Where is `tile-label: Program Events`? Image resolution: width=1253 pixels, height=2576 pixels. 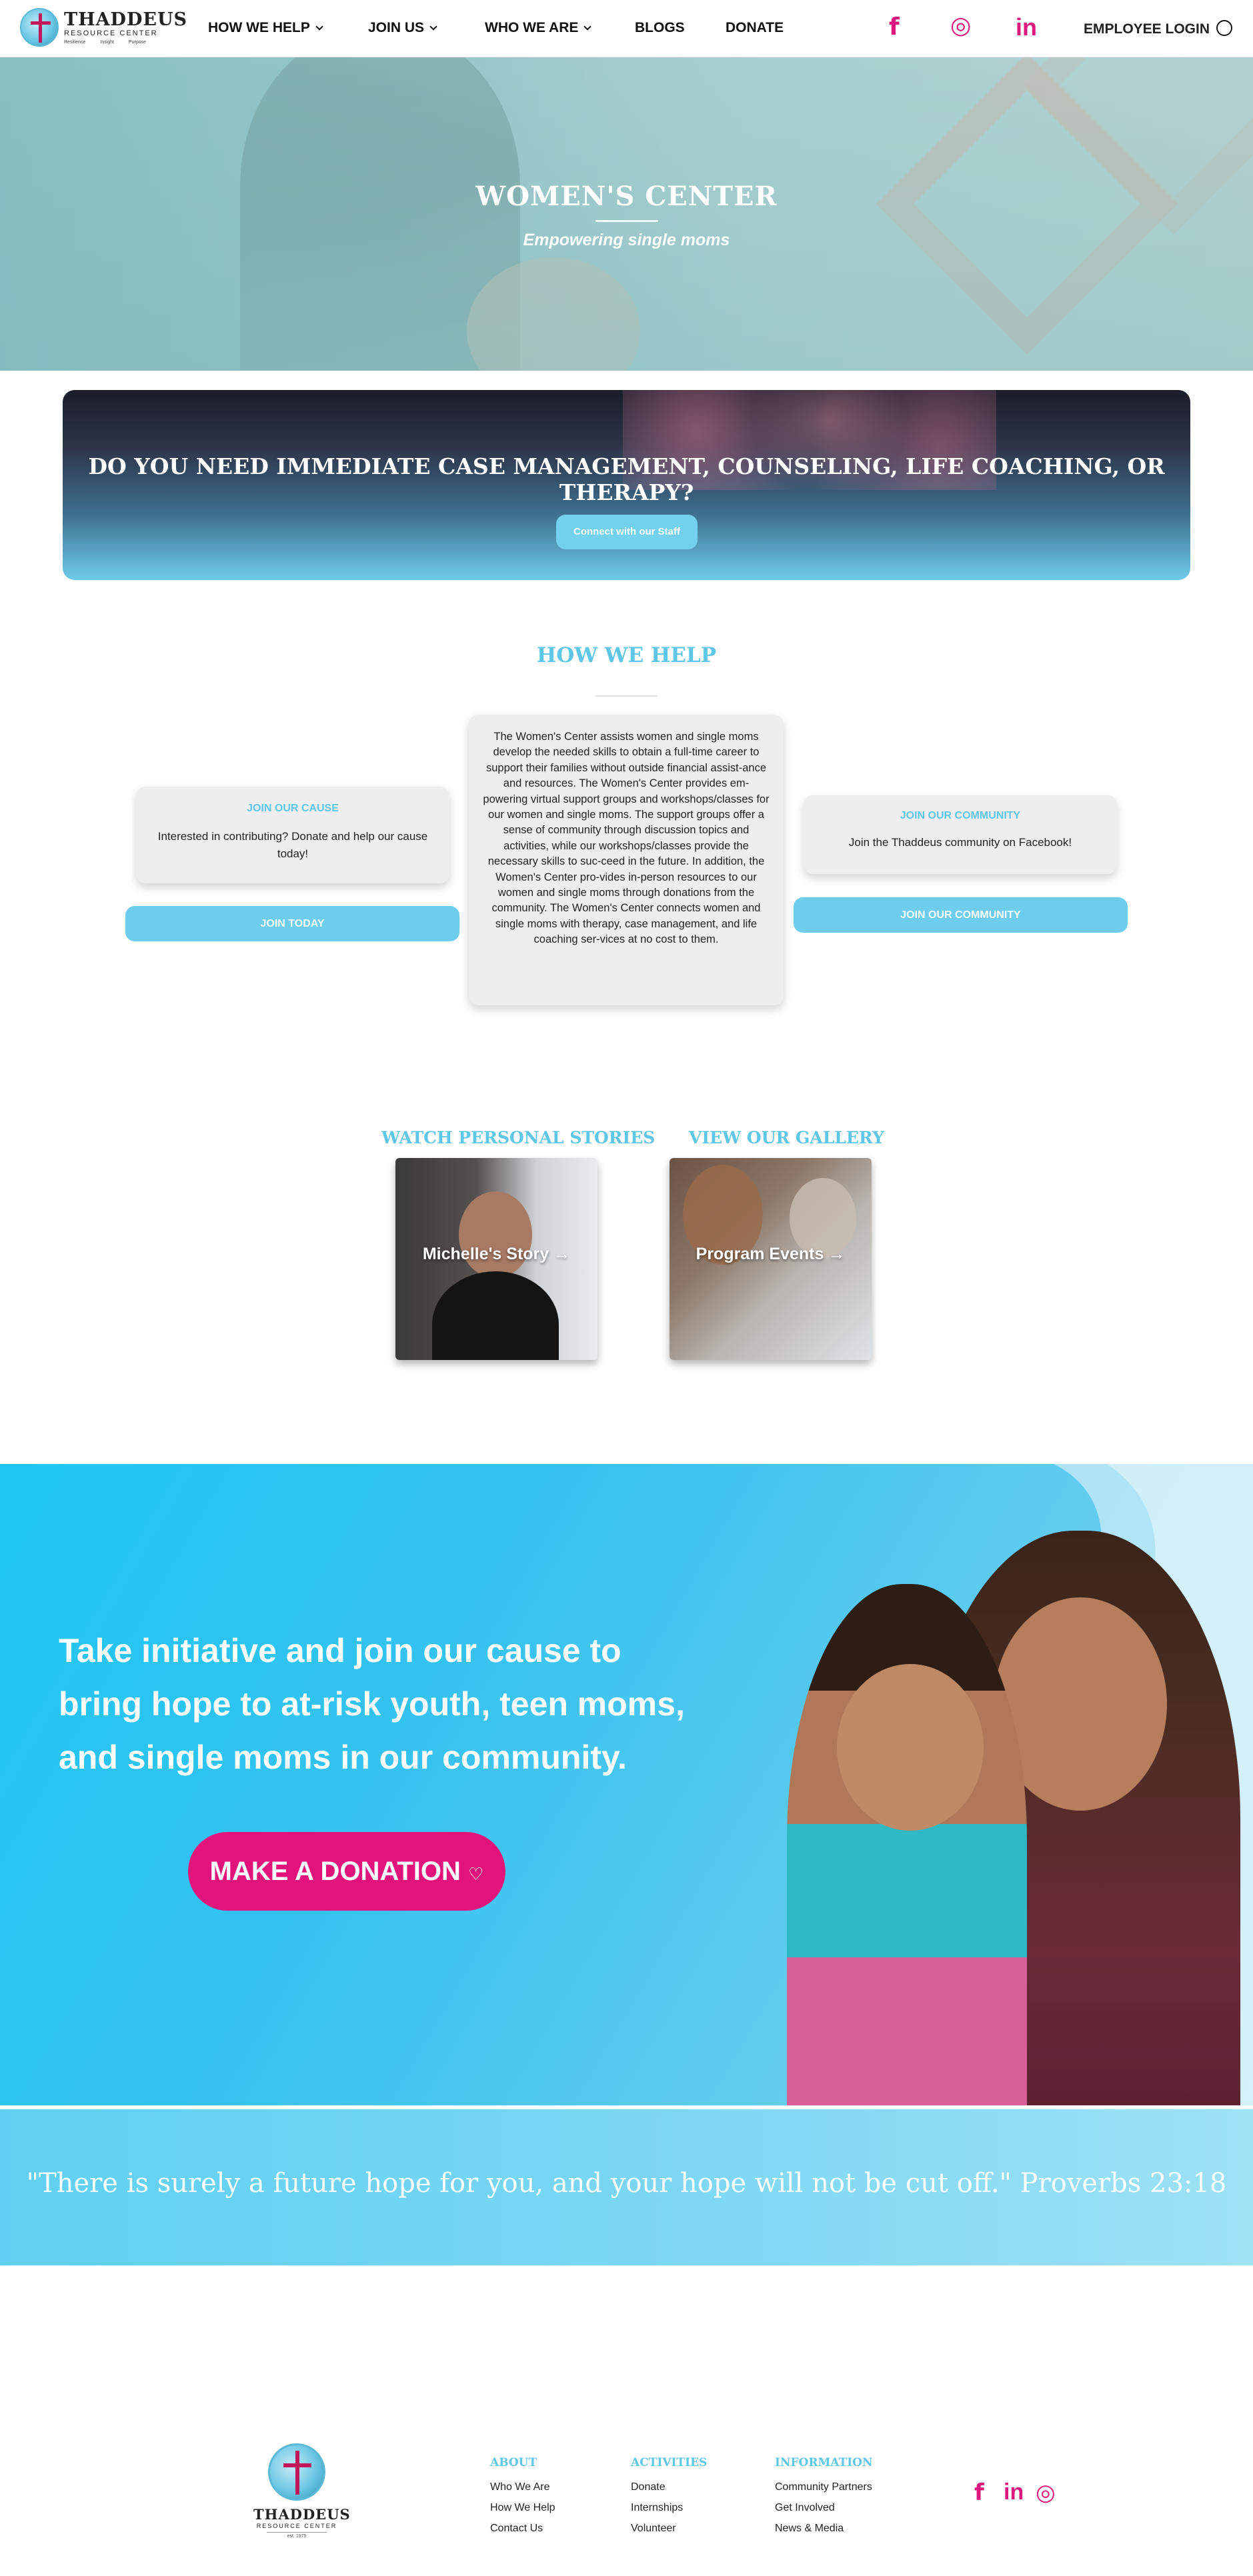 tile-label: Program Events is located at coordinates (760, 1254).